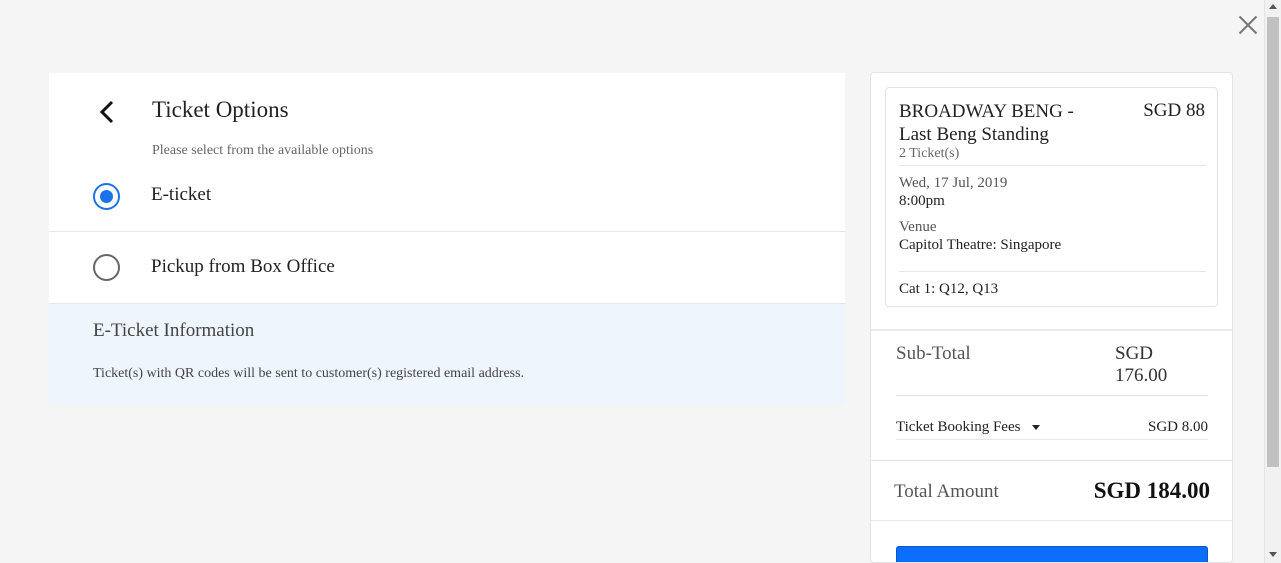 The height and width of the screenshot is (563, 1281). What do you see at coordinates (220, 109) in the screenshot?
I see `page-title: Ticket Options` at bounding box center [220, 109].